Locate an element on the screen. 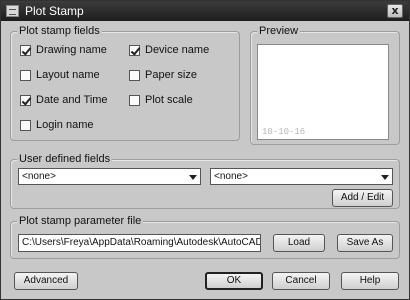 This screenshot has height=300, width=410. preview-label: Preview is located at coordinates (279, 31).